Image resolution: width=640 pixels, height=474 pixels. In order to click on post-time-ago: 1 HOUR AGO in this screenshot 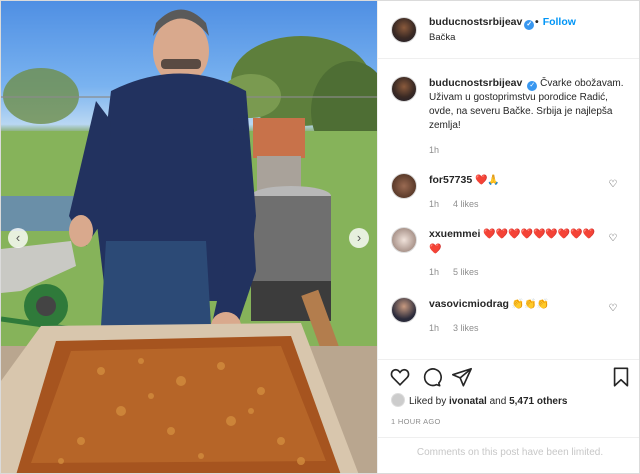, I will do `click(416, 421)`.